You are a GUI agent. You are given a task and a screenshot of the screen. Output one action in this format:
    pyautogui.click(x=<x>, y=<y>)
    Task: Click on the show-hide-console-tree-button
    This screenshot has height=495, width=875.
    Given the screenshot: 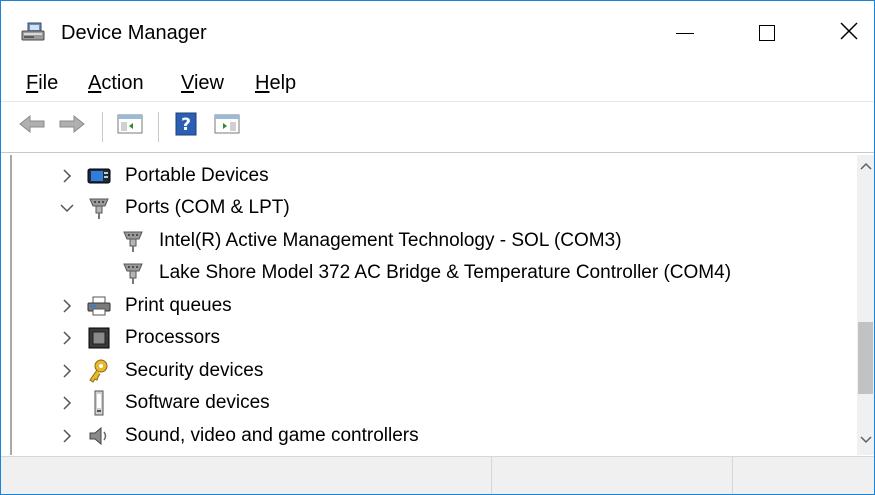 What is the action you would take?
    pyautogui.click(x=130, y=126)
    